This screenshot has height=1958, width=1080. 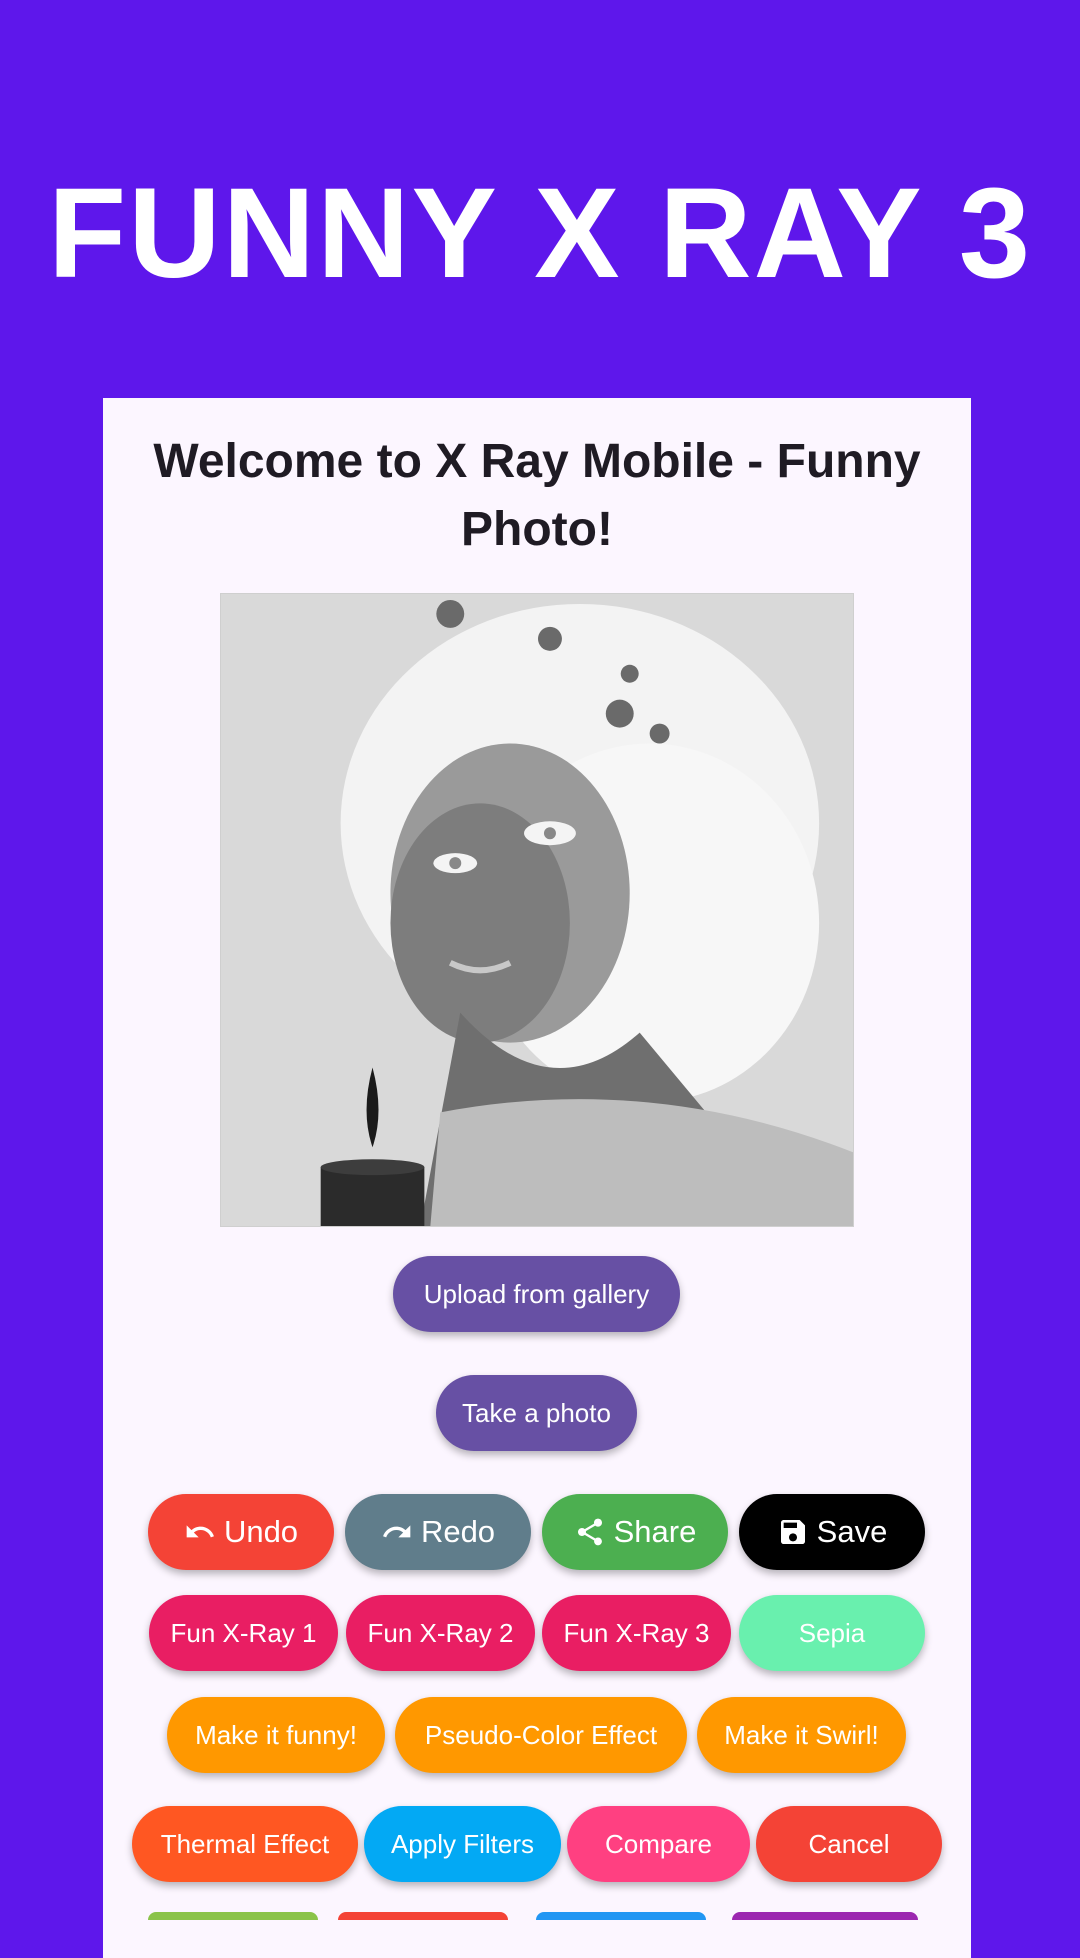 I want to click on redo-label: Redo, so click(x=458, y=1531).